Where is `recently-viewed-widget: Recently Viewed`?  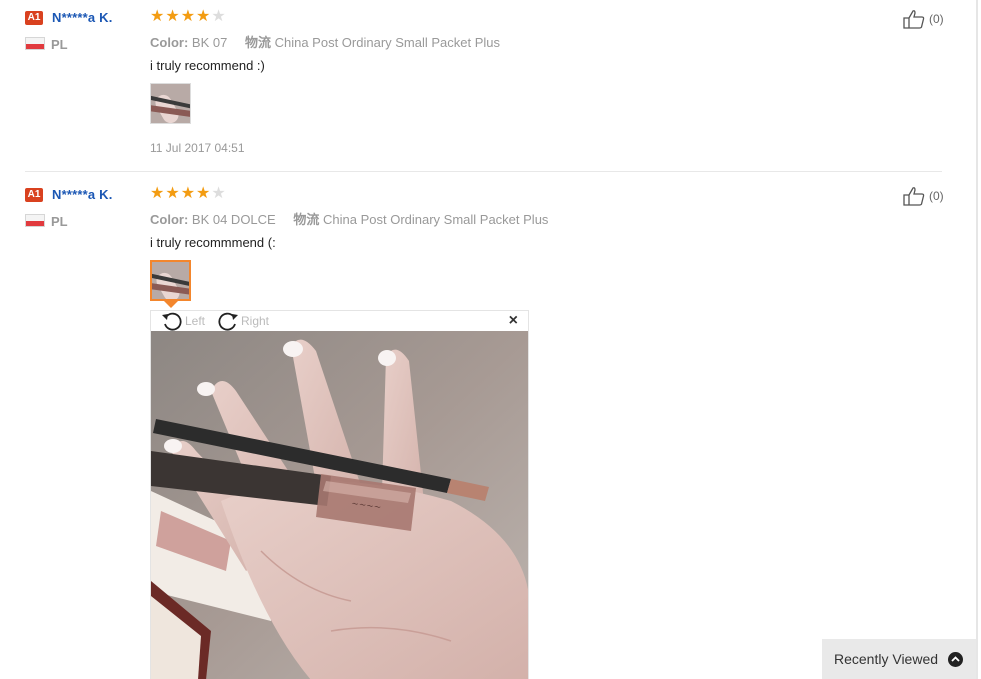 recently-viewed-widget: Recently Viewed is located at coordinates (899, 659).